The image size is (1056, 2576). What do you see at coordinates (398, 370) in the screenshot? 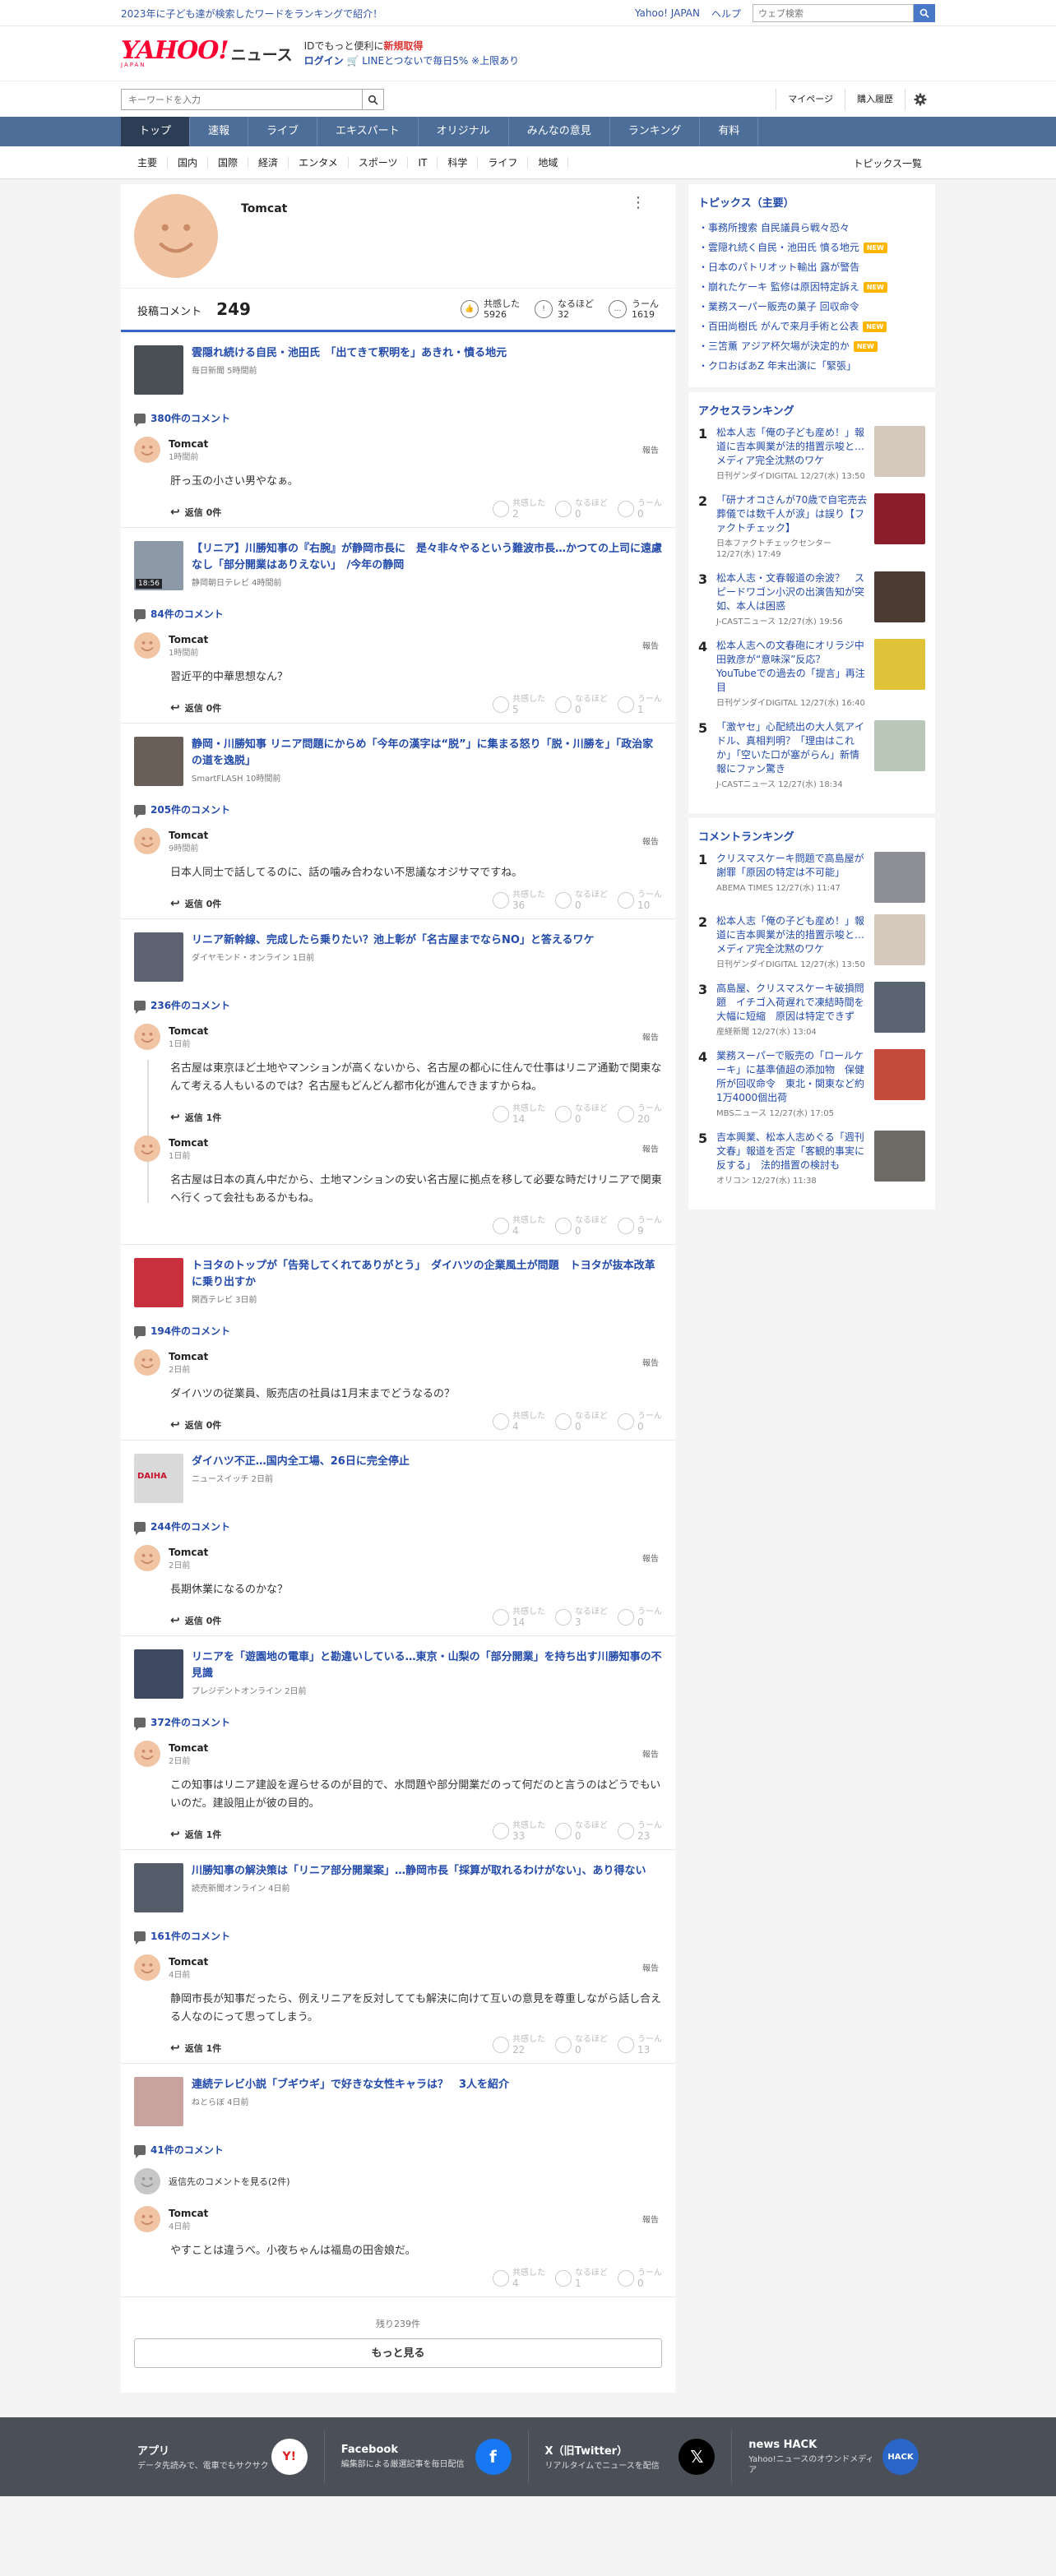
I see `article-link: 雲隠れ続ける自民・池田氏 「出てきて釈明を」あきれ・憤る地元 毎日新聞 5時間前` at bounding box center [398, 370].